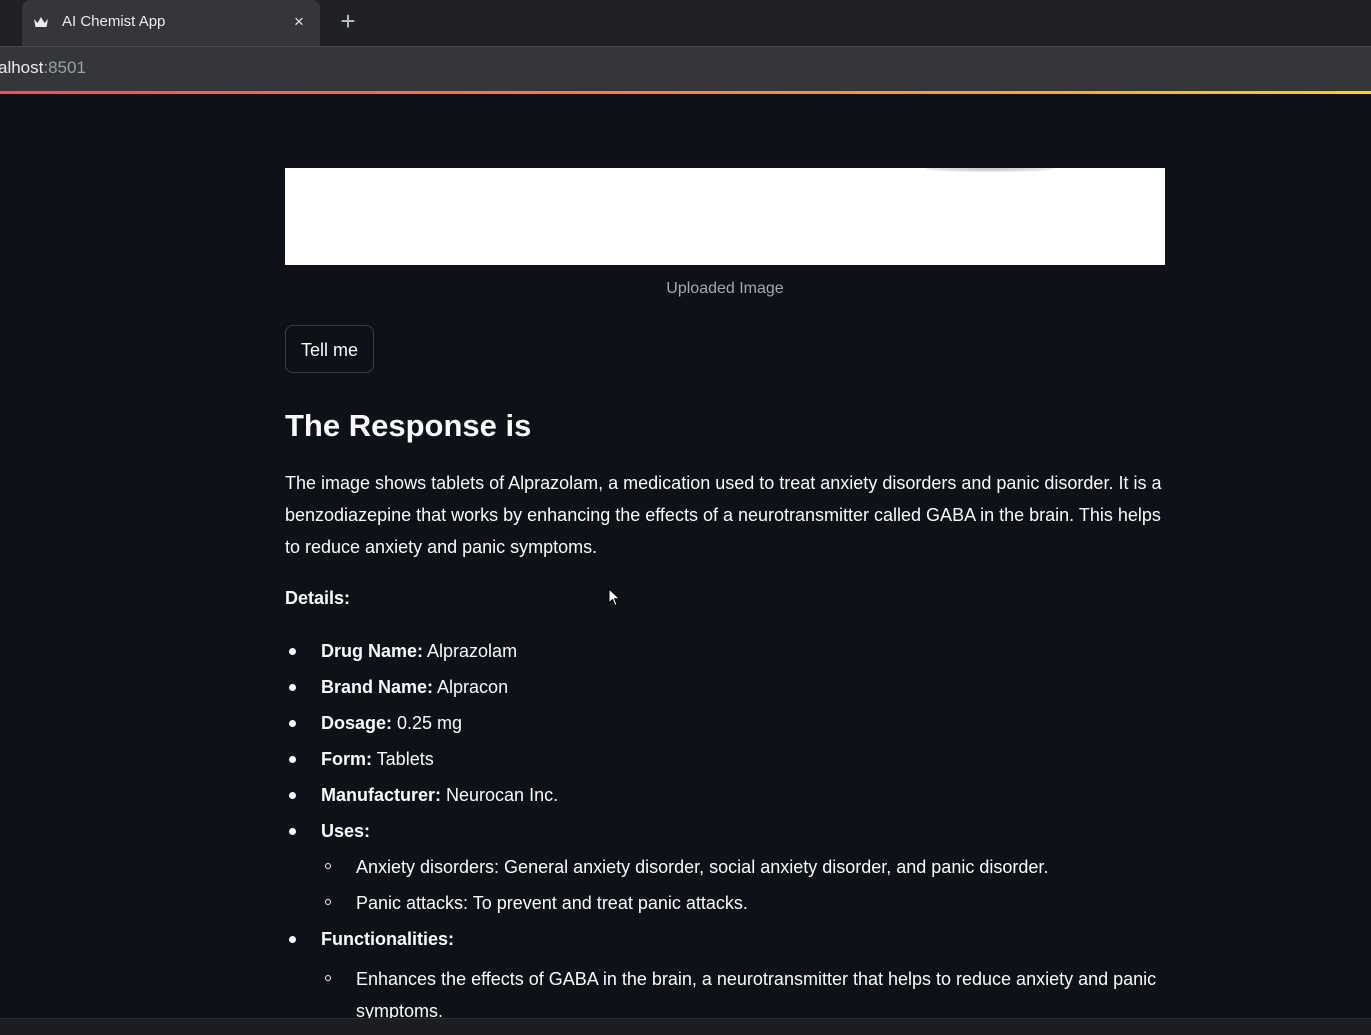  What do you see at coordinates (171, 23) in the screenshot?
I see `browser-tab: AI Chemist App ×` at bounding box center [171, 23].